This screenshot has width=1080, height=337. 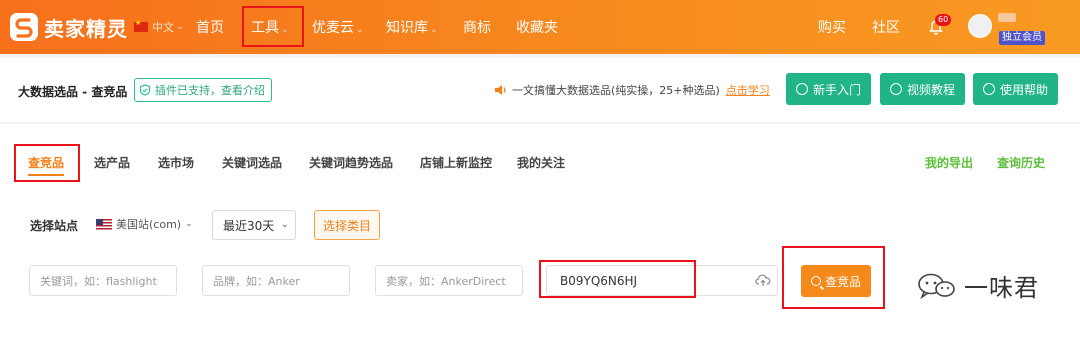 What do you see at coordinates (1001, 288) in the screenshot?
I see `watermark-text: 一味君` at bounding box center [1001, 288].